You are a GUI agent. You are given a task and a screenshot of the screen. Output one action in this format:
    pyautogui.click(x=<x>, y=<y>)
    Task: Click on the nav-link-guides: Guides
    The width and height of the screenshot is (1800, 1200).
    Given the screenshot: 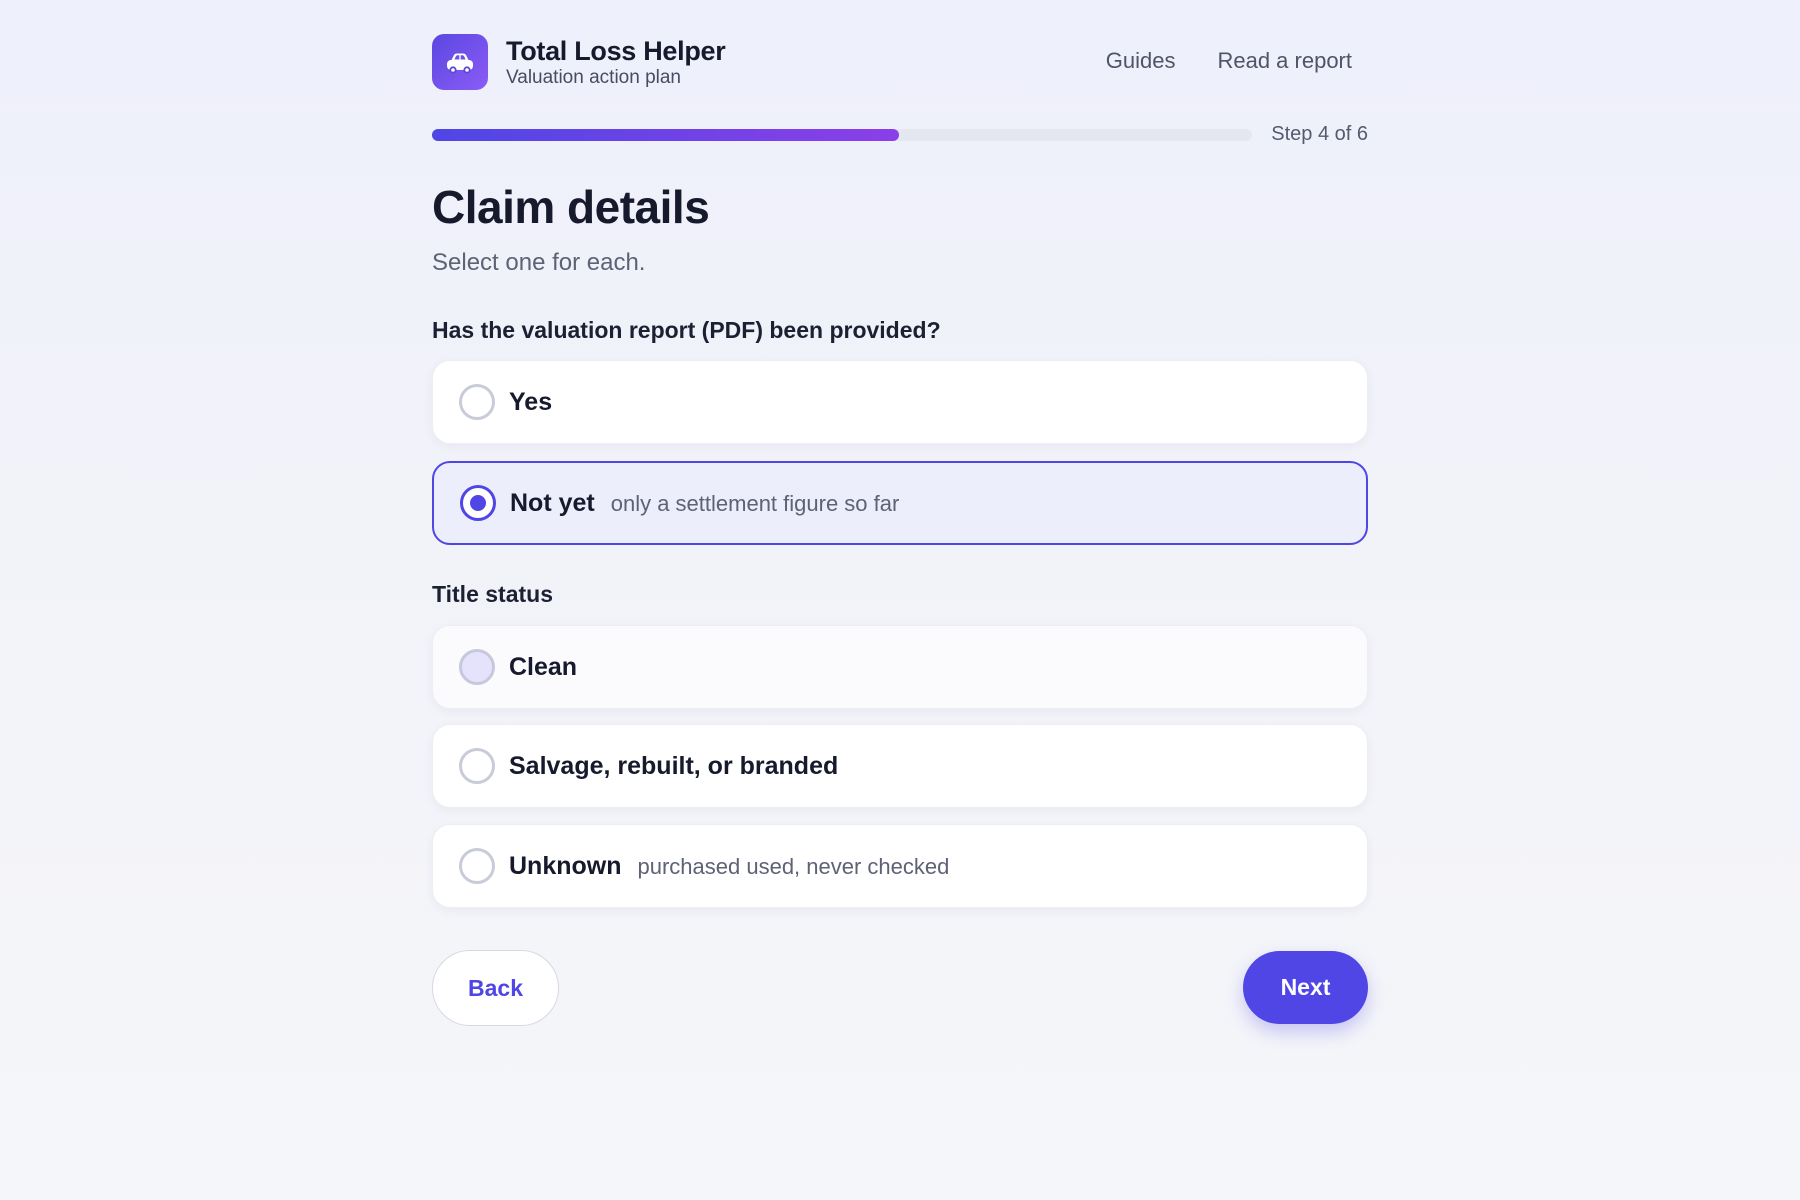 What is the action you would take?
    pyautogui.click(x=1141, y=61)
    